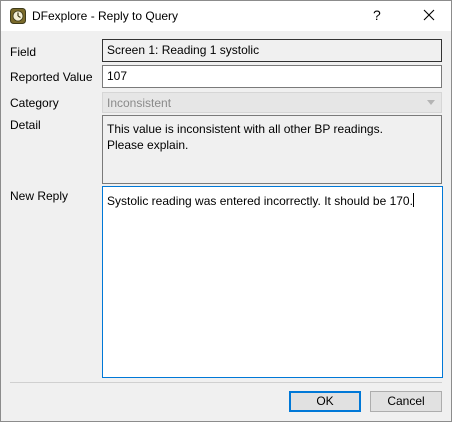  Describe the element at coordinates (105, 16) in the screenshot. I see `window-title: DFexplore - Reply to Query` at that location.